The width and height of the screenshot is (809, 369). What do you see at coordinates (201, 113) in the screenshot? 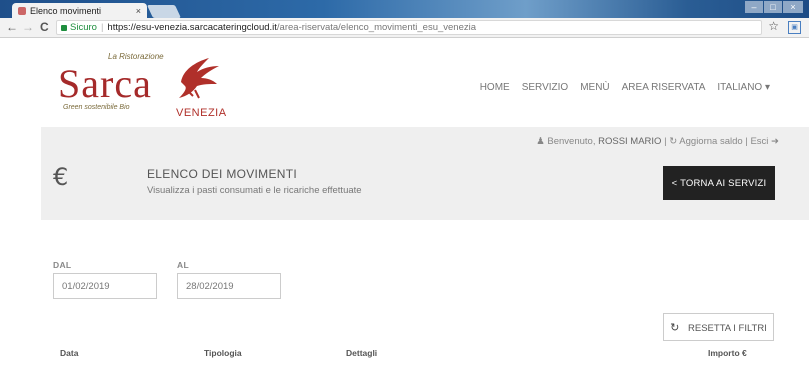
I see `logo-city: VENEZIA` at bounding box center [201, 113].